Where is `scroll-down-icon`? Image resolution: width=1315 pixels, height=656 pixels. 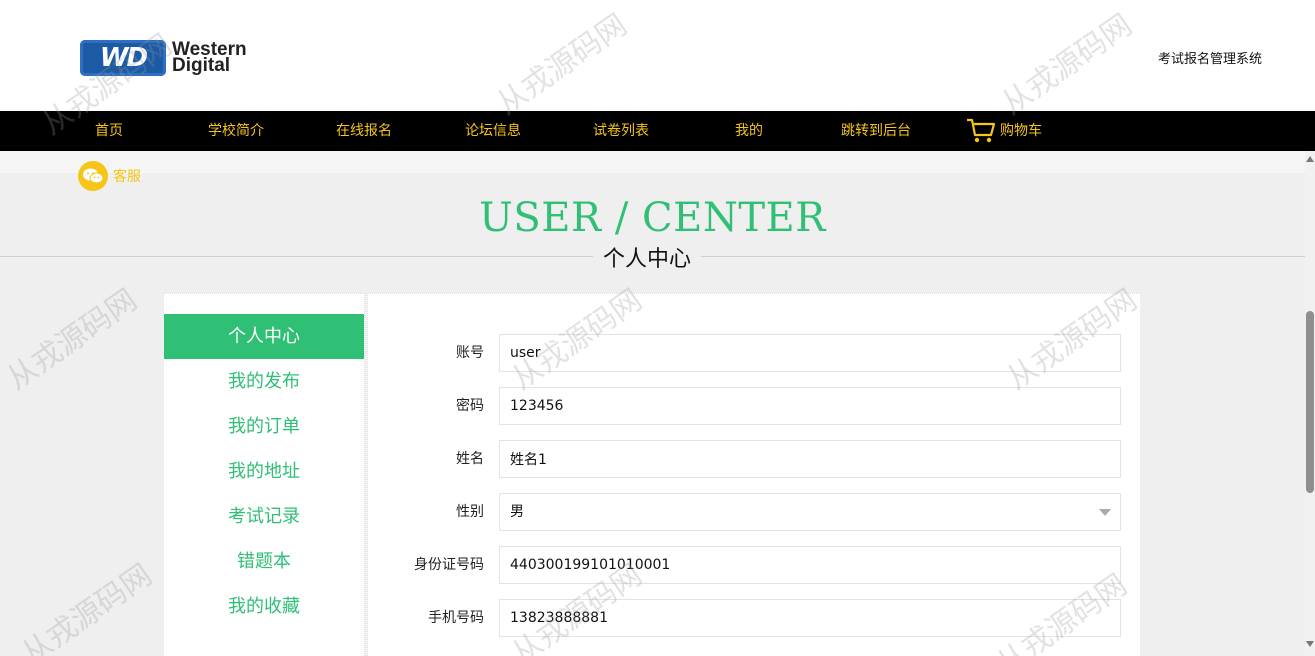 scroll-down-icon is located at coordinates (1310, 644).